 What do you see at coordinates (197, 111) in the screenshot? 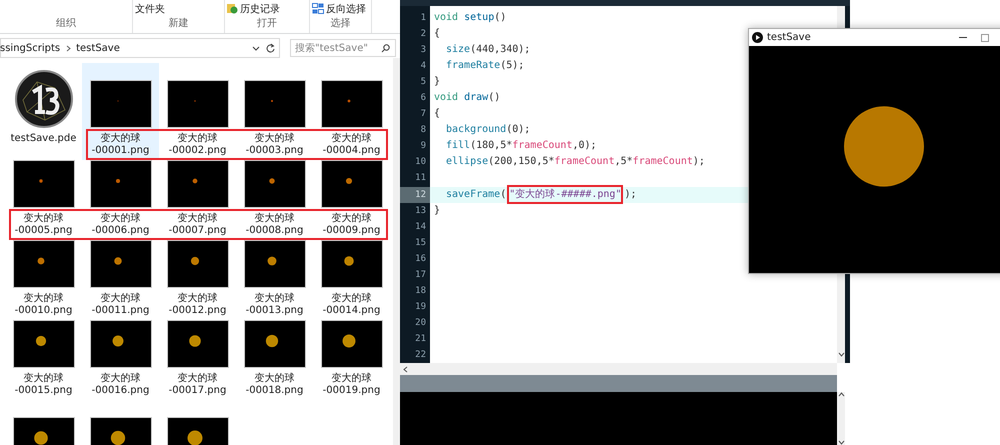
I see `file-item: 变大的球 -00002.png` at bounding box center [197, 111].